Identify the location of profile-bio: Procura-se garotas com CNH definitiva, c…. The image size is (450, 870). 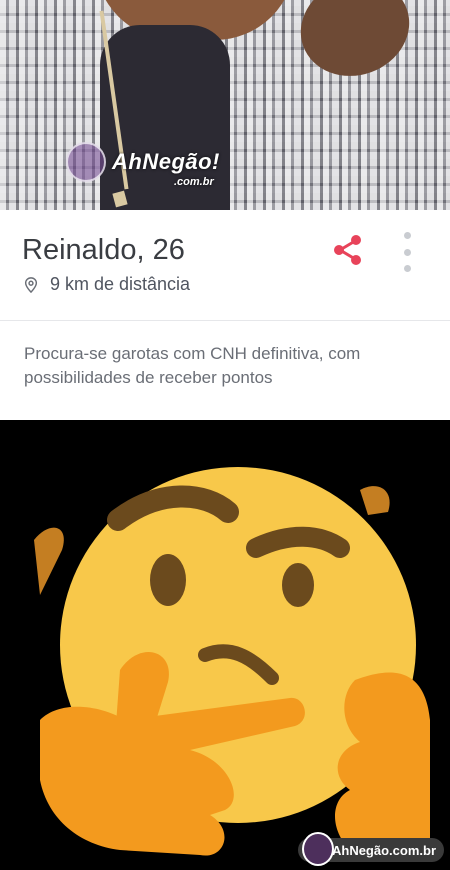
(192, 365).